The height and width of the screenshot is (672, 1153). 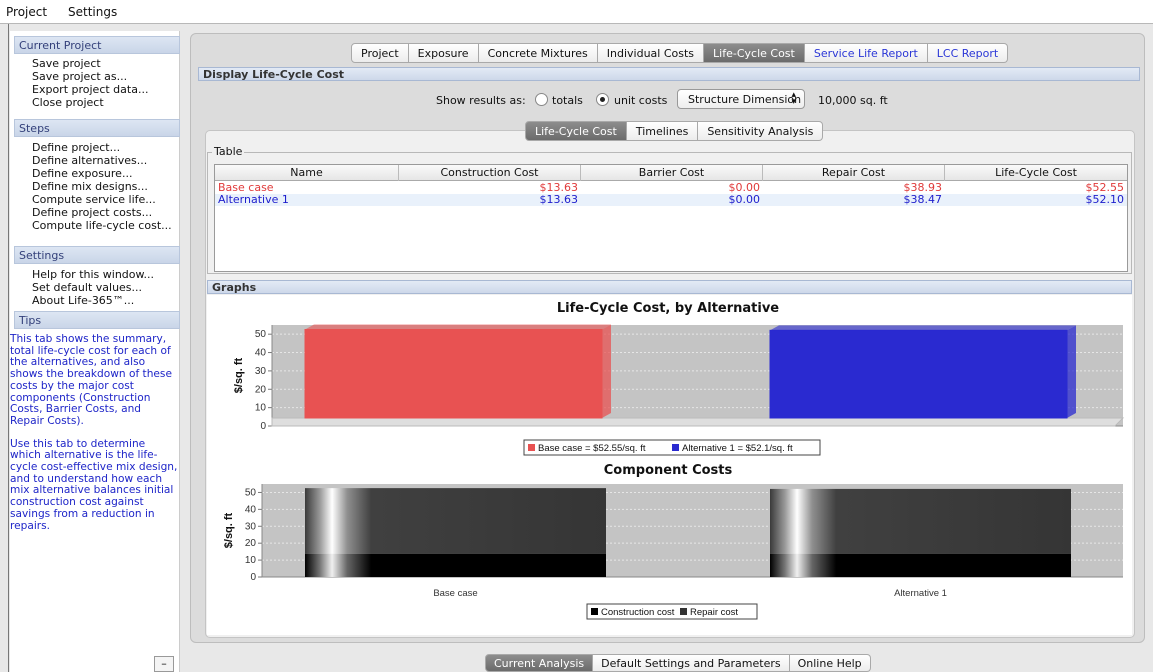 What do you see at coordinates (638, 612) in the screenshot?
I see `legend-label-construction-cost: Construction cost` at bounding box center [638, 612].